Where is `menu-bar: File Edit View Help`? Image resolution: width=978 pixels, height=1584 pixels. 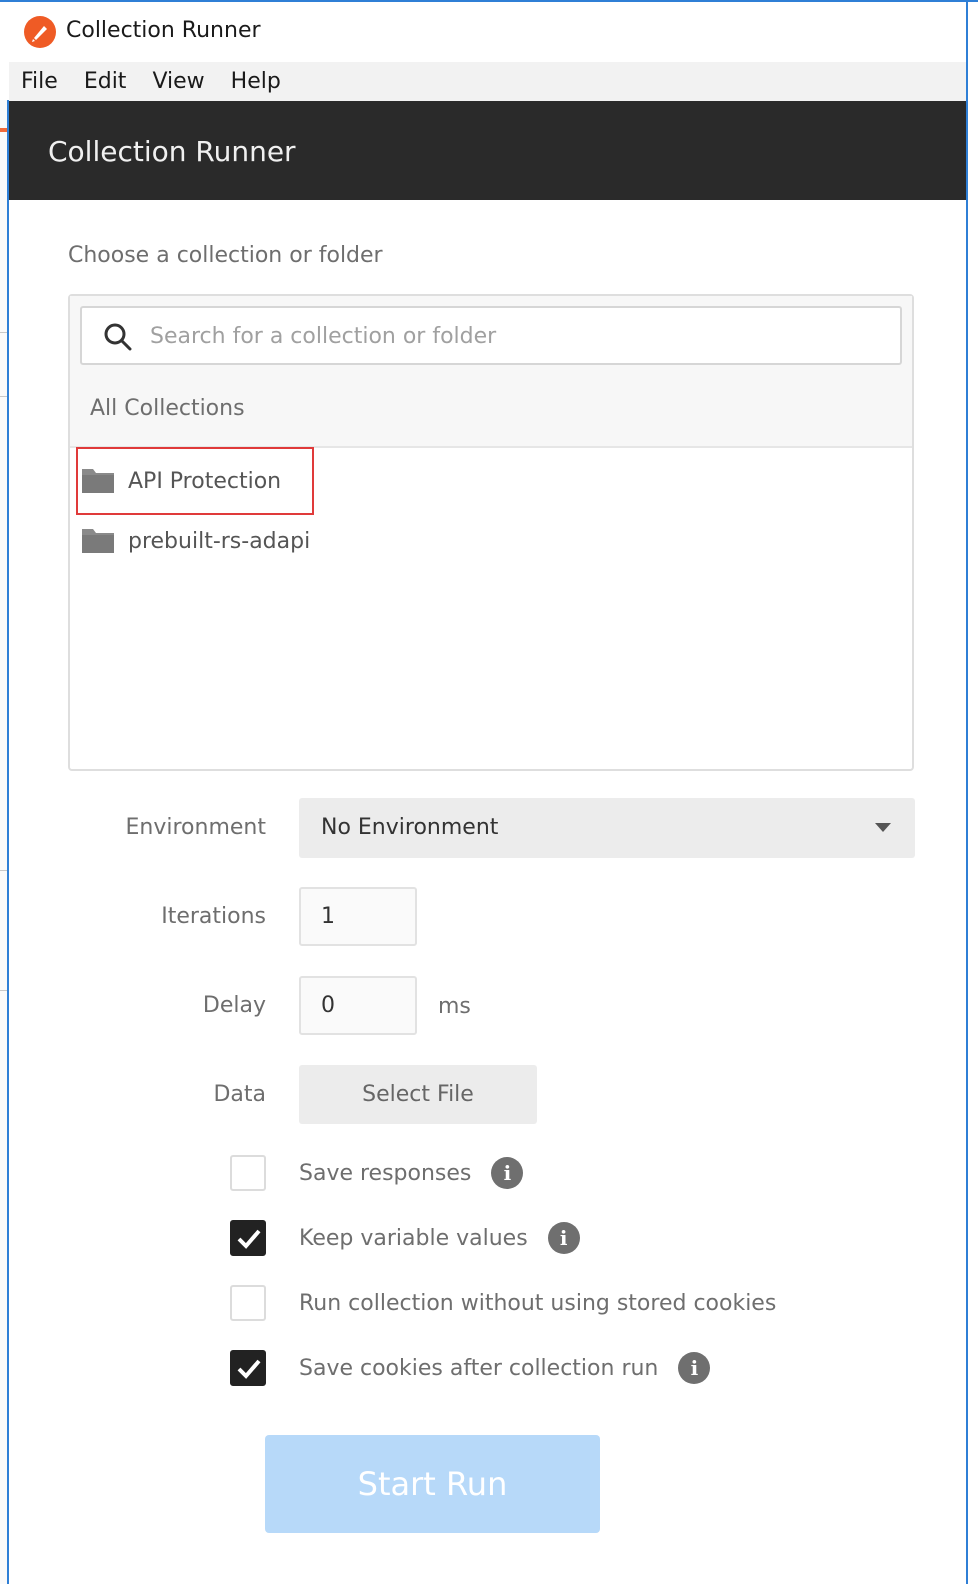 menu-bar: File Edit View Help is located at coordinates (487, 81).